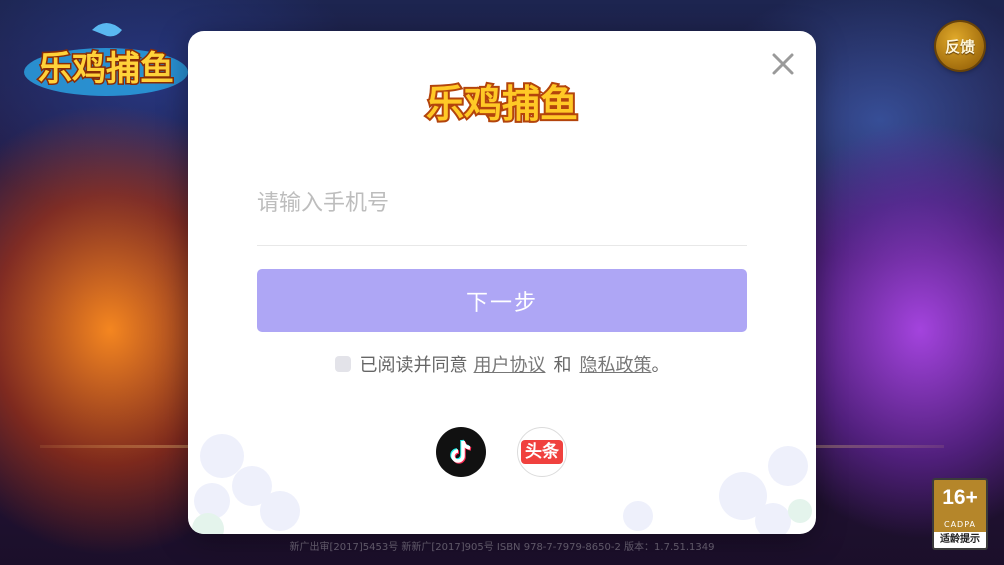 Image resolution: width=1004 pixels, height=565 pixels. I want to click on phone-number-input, so click(502, 203).